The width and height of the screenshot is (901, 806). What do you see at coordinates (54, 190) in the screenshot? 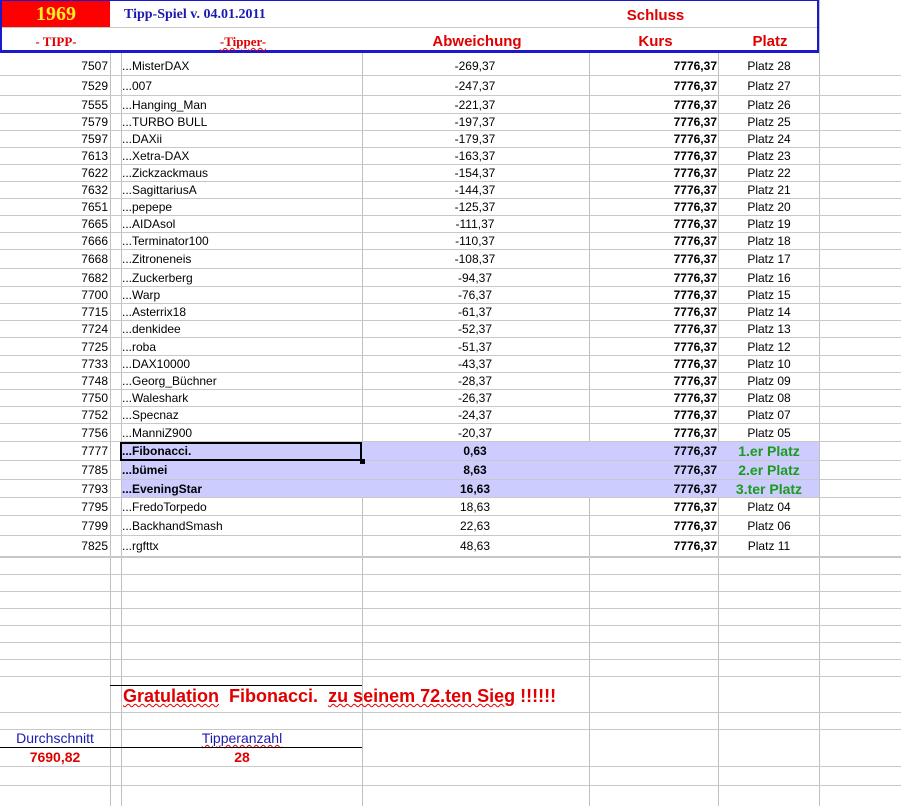
I see `tipp-cell: 7632` at bounding box center [54, 190].